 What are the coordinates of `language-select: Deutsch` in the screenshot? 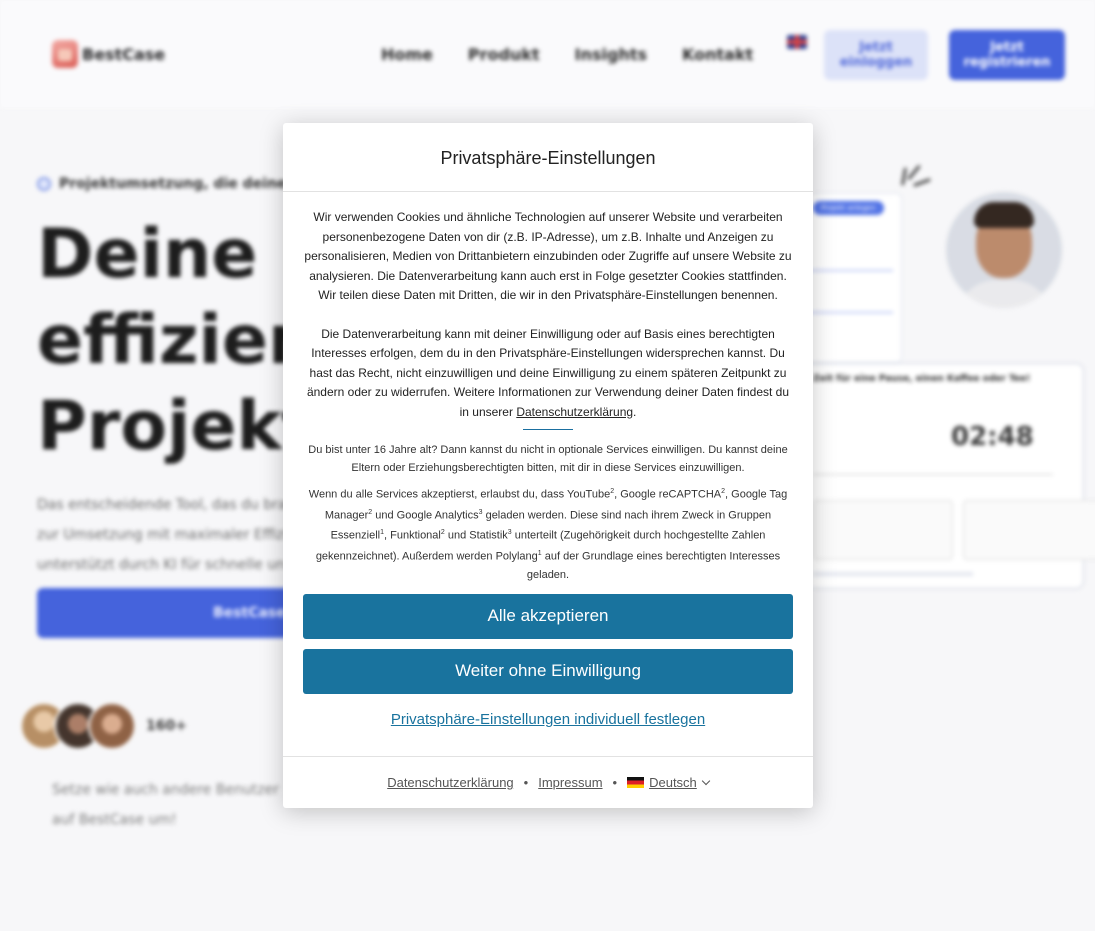 It's located at (669, 782).